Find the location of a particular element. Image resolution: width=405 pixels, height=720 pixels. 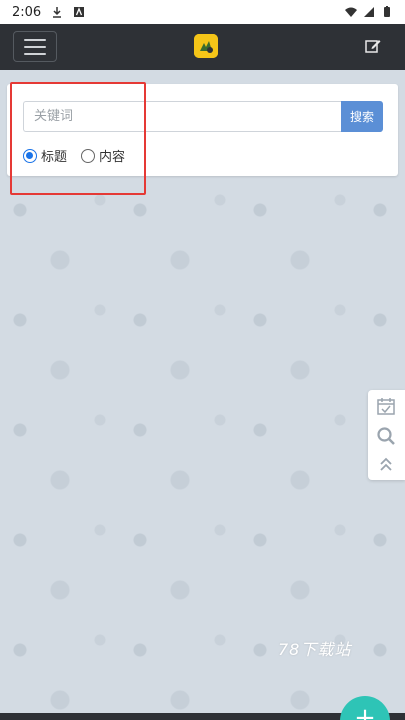

annotation-highlight is located at coordinates (78, 138).